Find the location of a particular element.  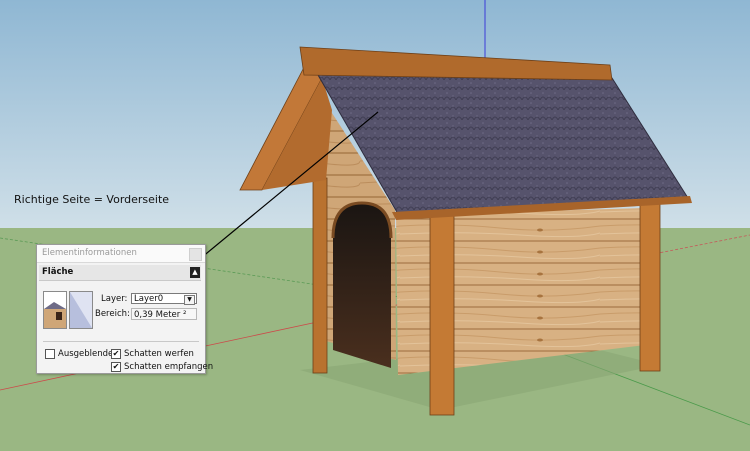

corner-post-front-right is located at coordinates (442, 315).